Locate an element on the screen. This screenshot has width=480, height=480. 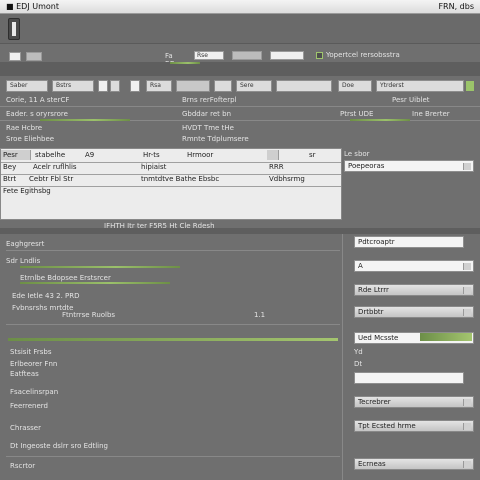
settings-left-3: Etrnlbe Bdopsee Erstsrcer is located at coordinates (65, 278).